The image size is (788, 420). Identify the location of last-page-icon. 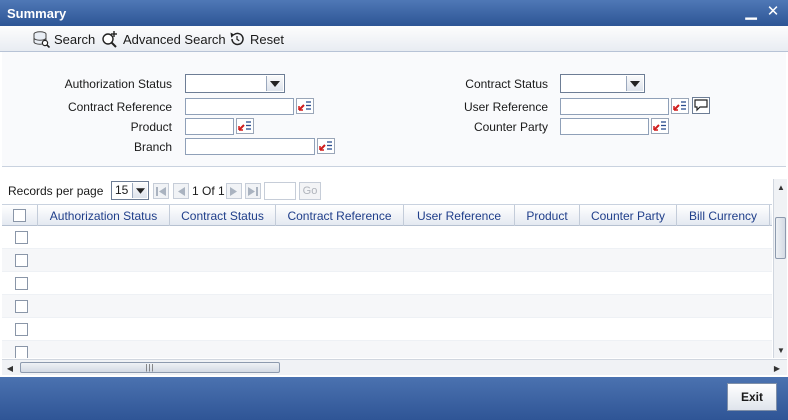
(253, 191).